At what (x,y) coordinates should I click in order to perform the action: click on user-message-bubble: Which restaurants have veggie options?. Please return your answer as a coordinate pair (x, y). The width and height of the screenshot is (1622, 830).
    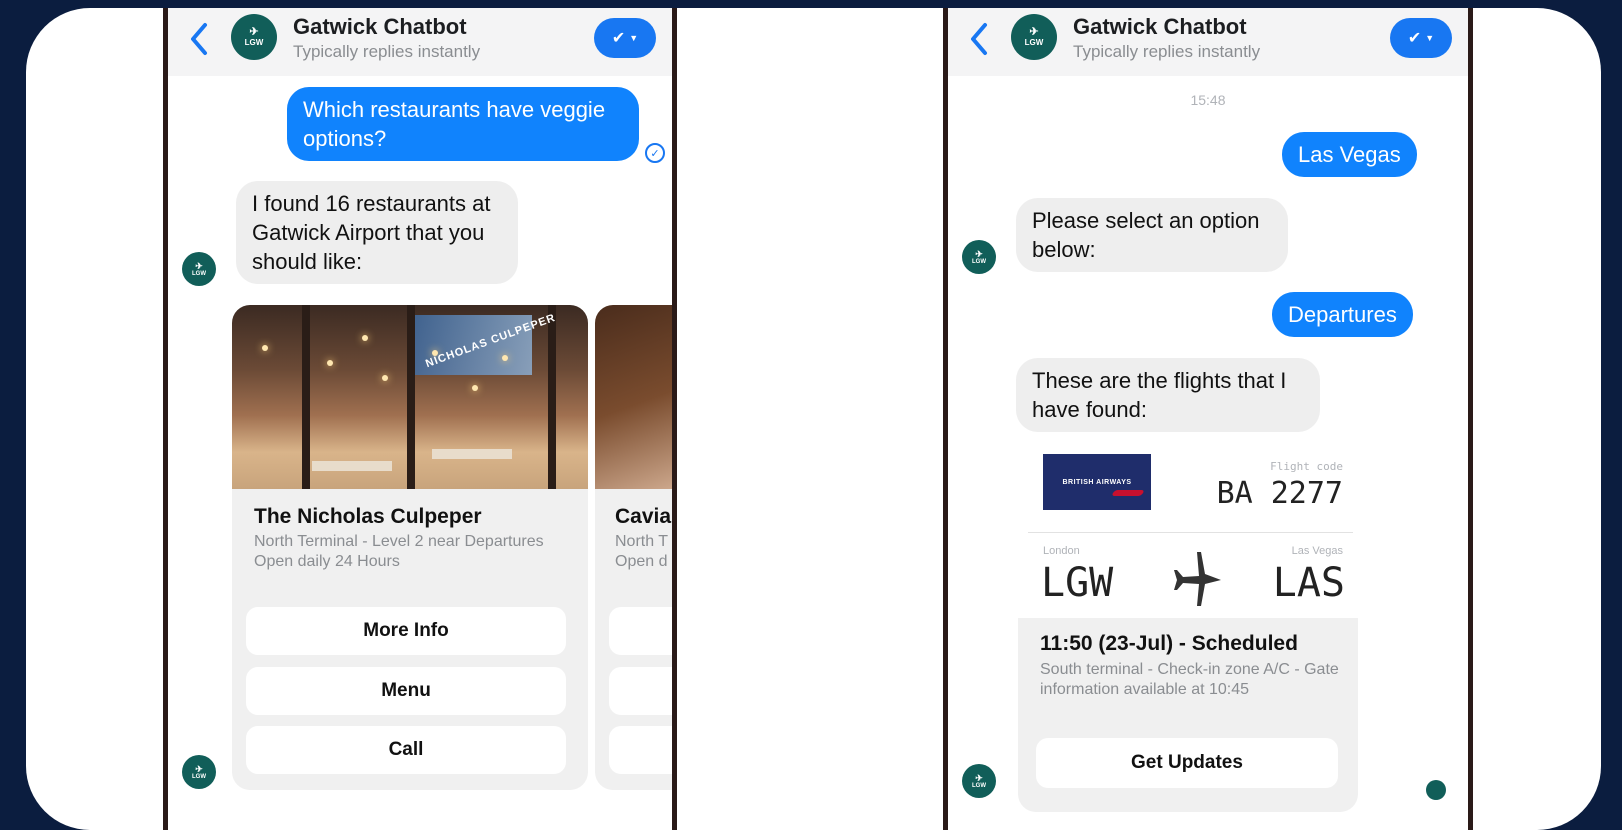
    Looking at the image, I should click on (463, 124).